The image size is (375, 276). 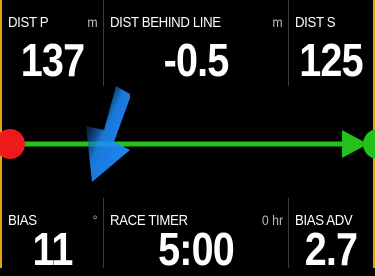 I want to click on tile-bias: BIAS ° 11, so click(x=52, y=236).